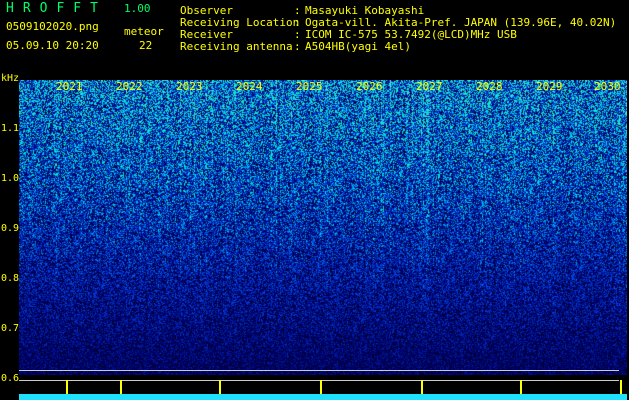 This screenshot has width=629, height=400. I want to click on time-tick-label: 2024, so click(249, 86).